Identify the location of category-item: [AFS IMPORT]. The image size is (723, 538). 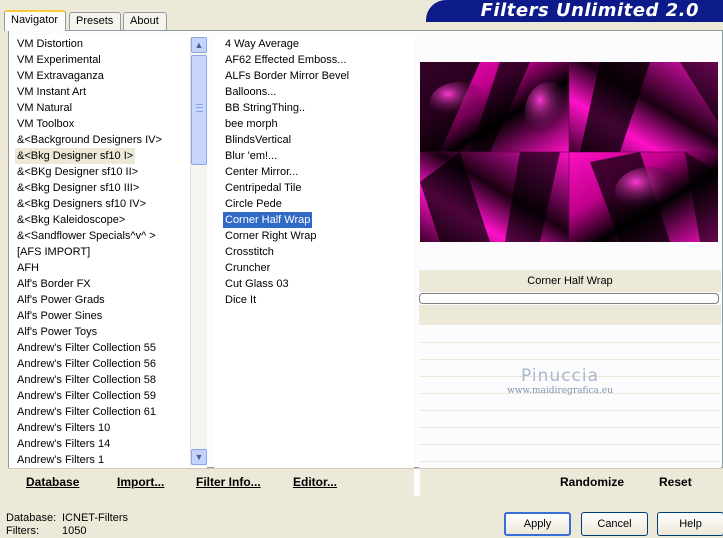
(53, 252).